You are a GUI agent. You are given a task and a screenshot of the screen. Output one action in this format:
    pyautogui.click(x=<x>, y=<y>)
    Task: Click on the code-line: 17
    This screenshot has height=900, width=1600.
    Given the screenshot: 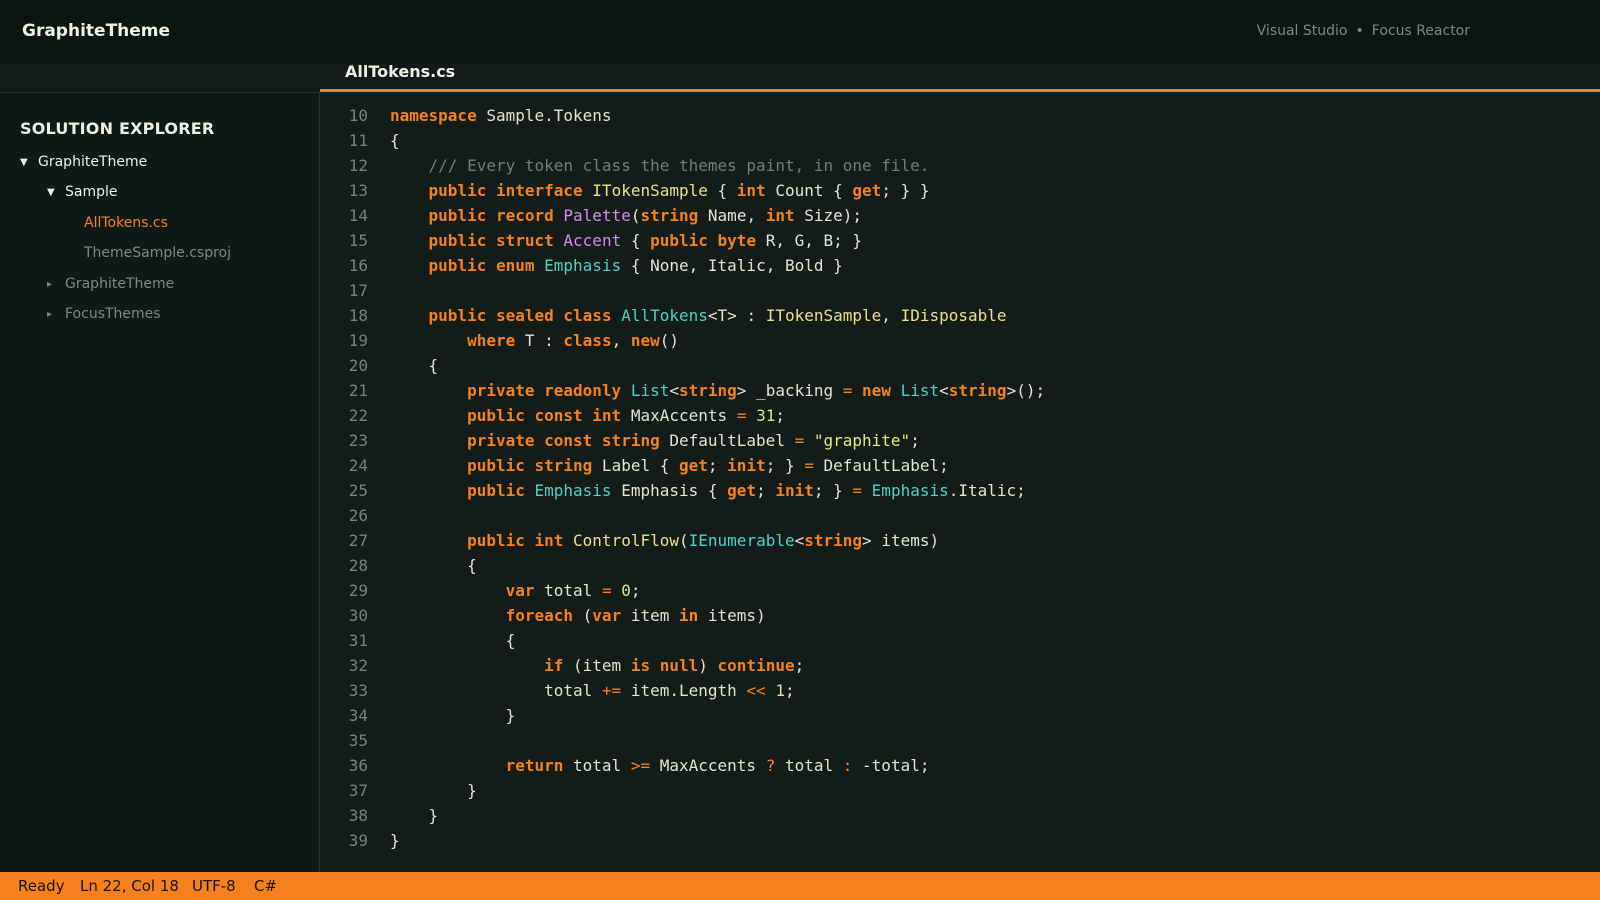 What is the action you would take?
    pyautogui.click(x=682, y=290)
    